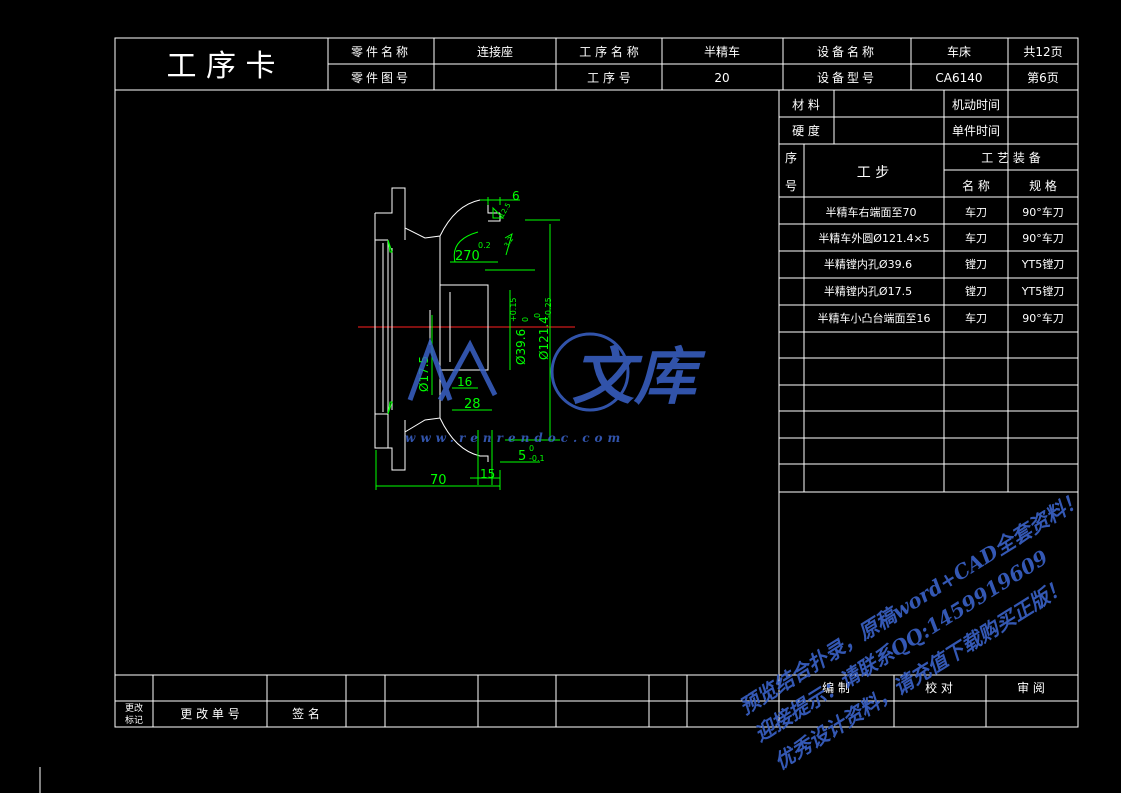 The image size is (1121, 793). I want to click on step-row: 半精车右端面至70 车刀 90°车刀, so click(945, 212).